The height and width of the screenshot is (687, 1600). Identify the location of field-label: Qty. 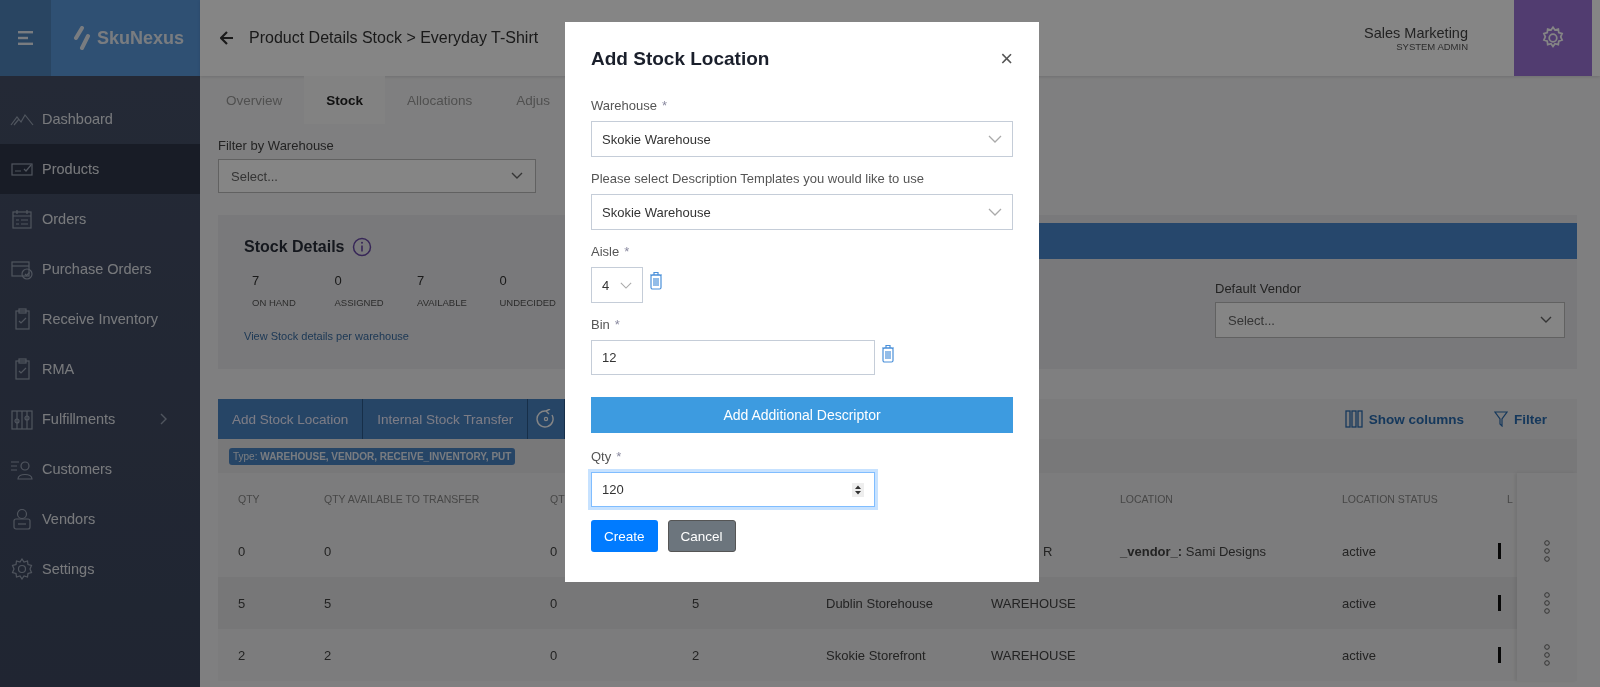
(601, 456).